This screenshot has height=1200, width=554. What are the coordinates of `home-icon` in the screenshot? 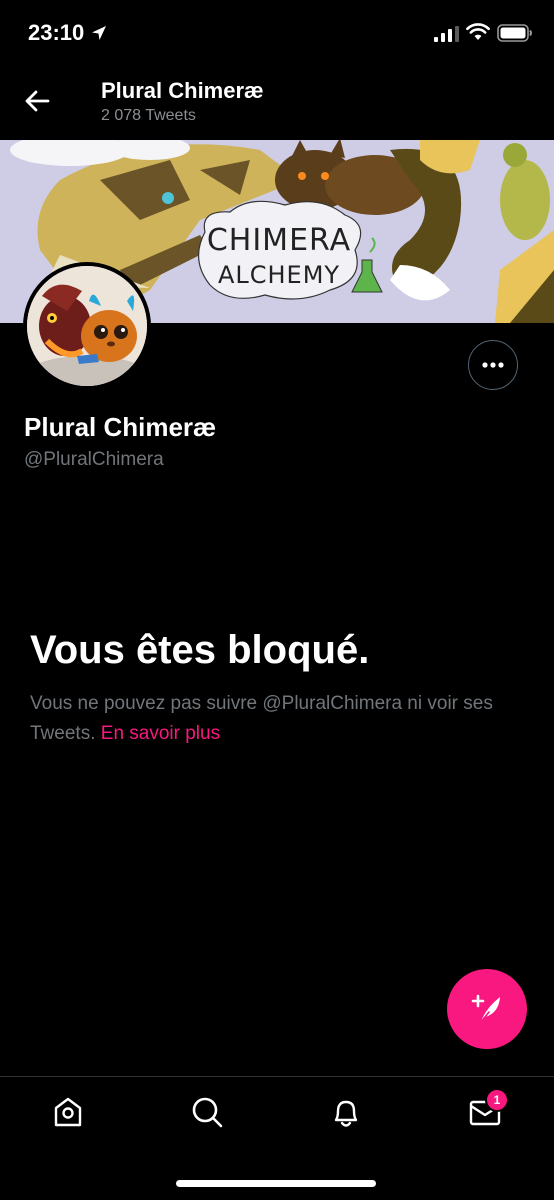 It's located at (68, 1112).